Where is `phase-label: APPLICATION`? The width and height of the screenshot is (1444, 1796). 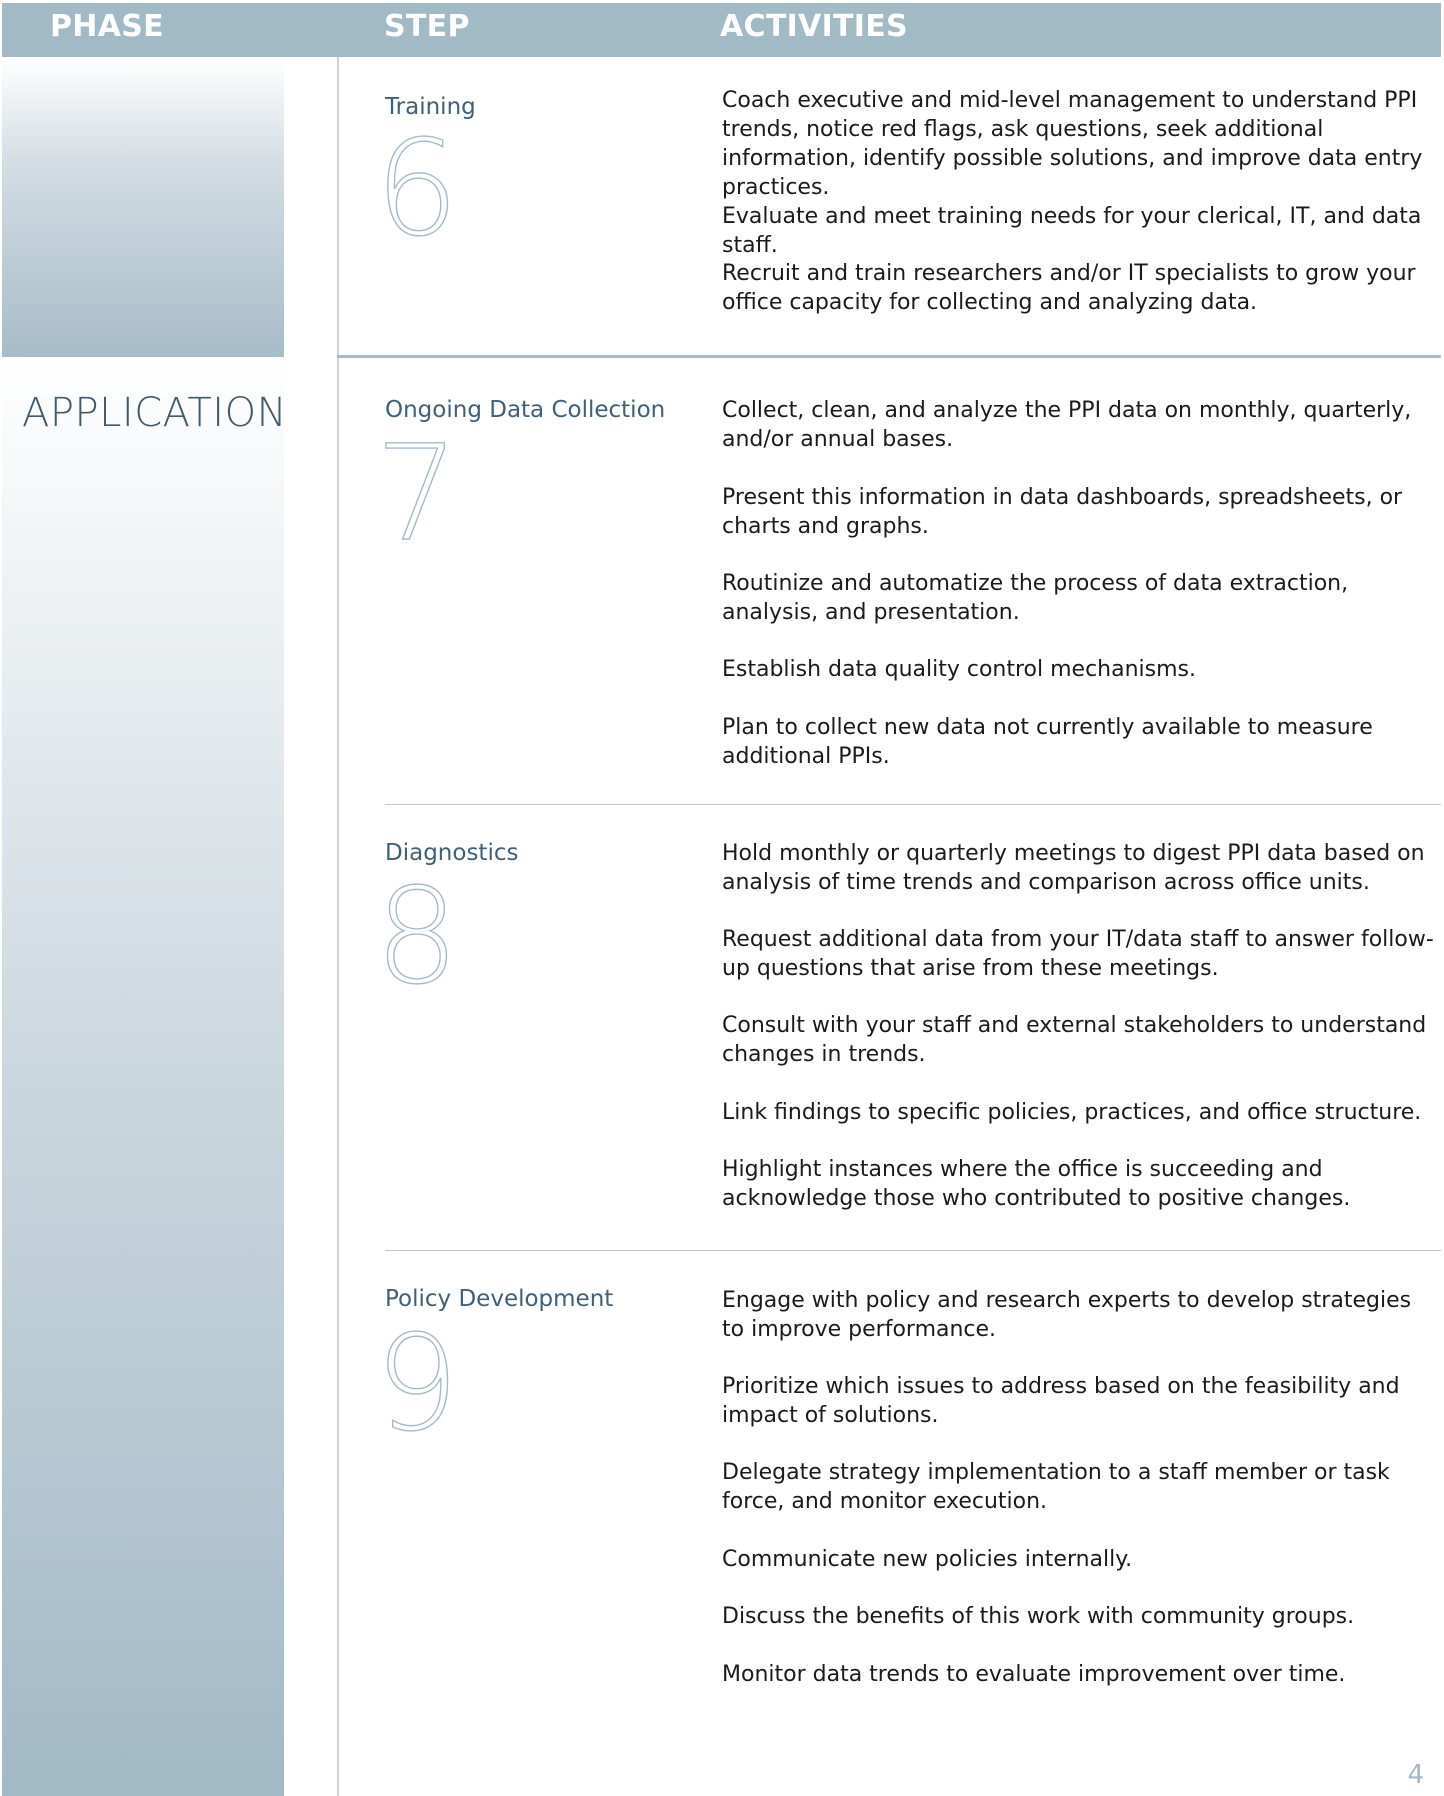 phase-label: APPLICATION is located at coordinates (155, 413).